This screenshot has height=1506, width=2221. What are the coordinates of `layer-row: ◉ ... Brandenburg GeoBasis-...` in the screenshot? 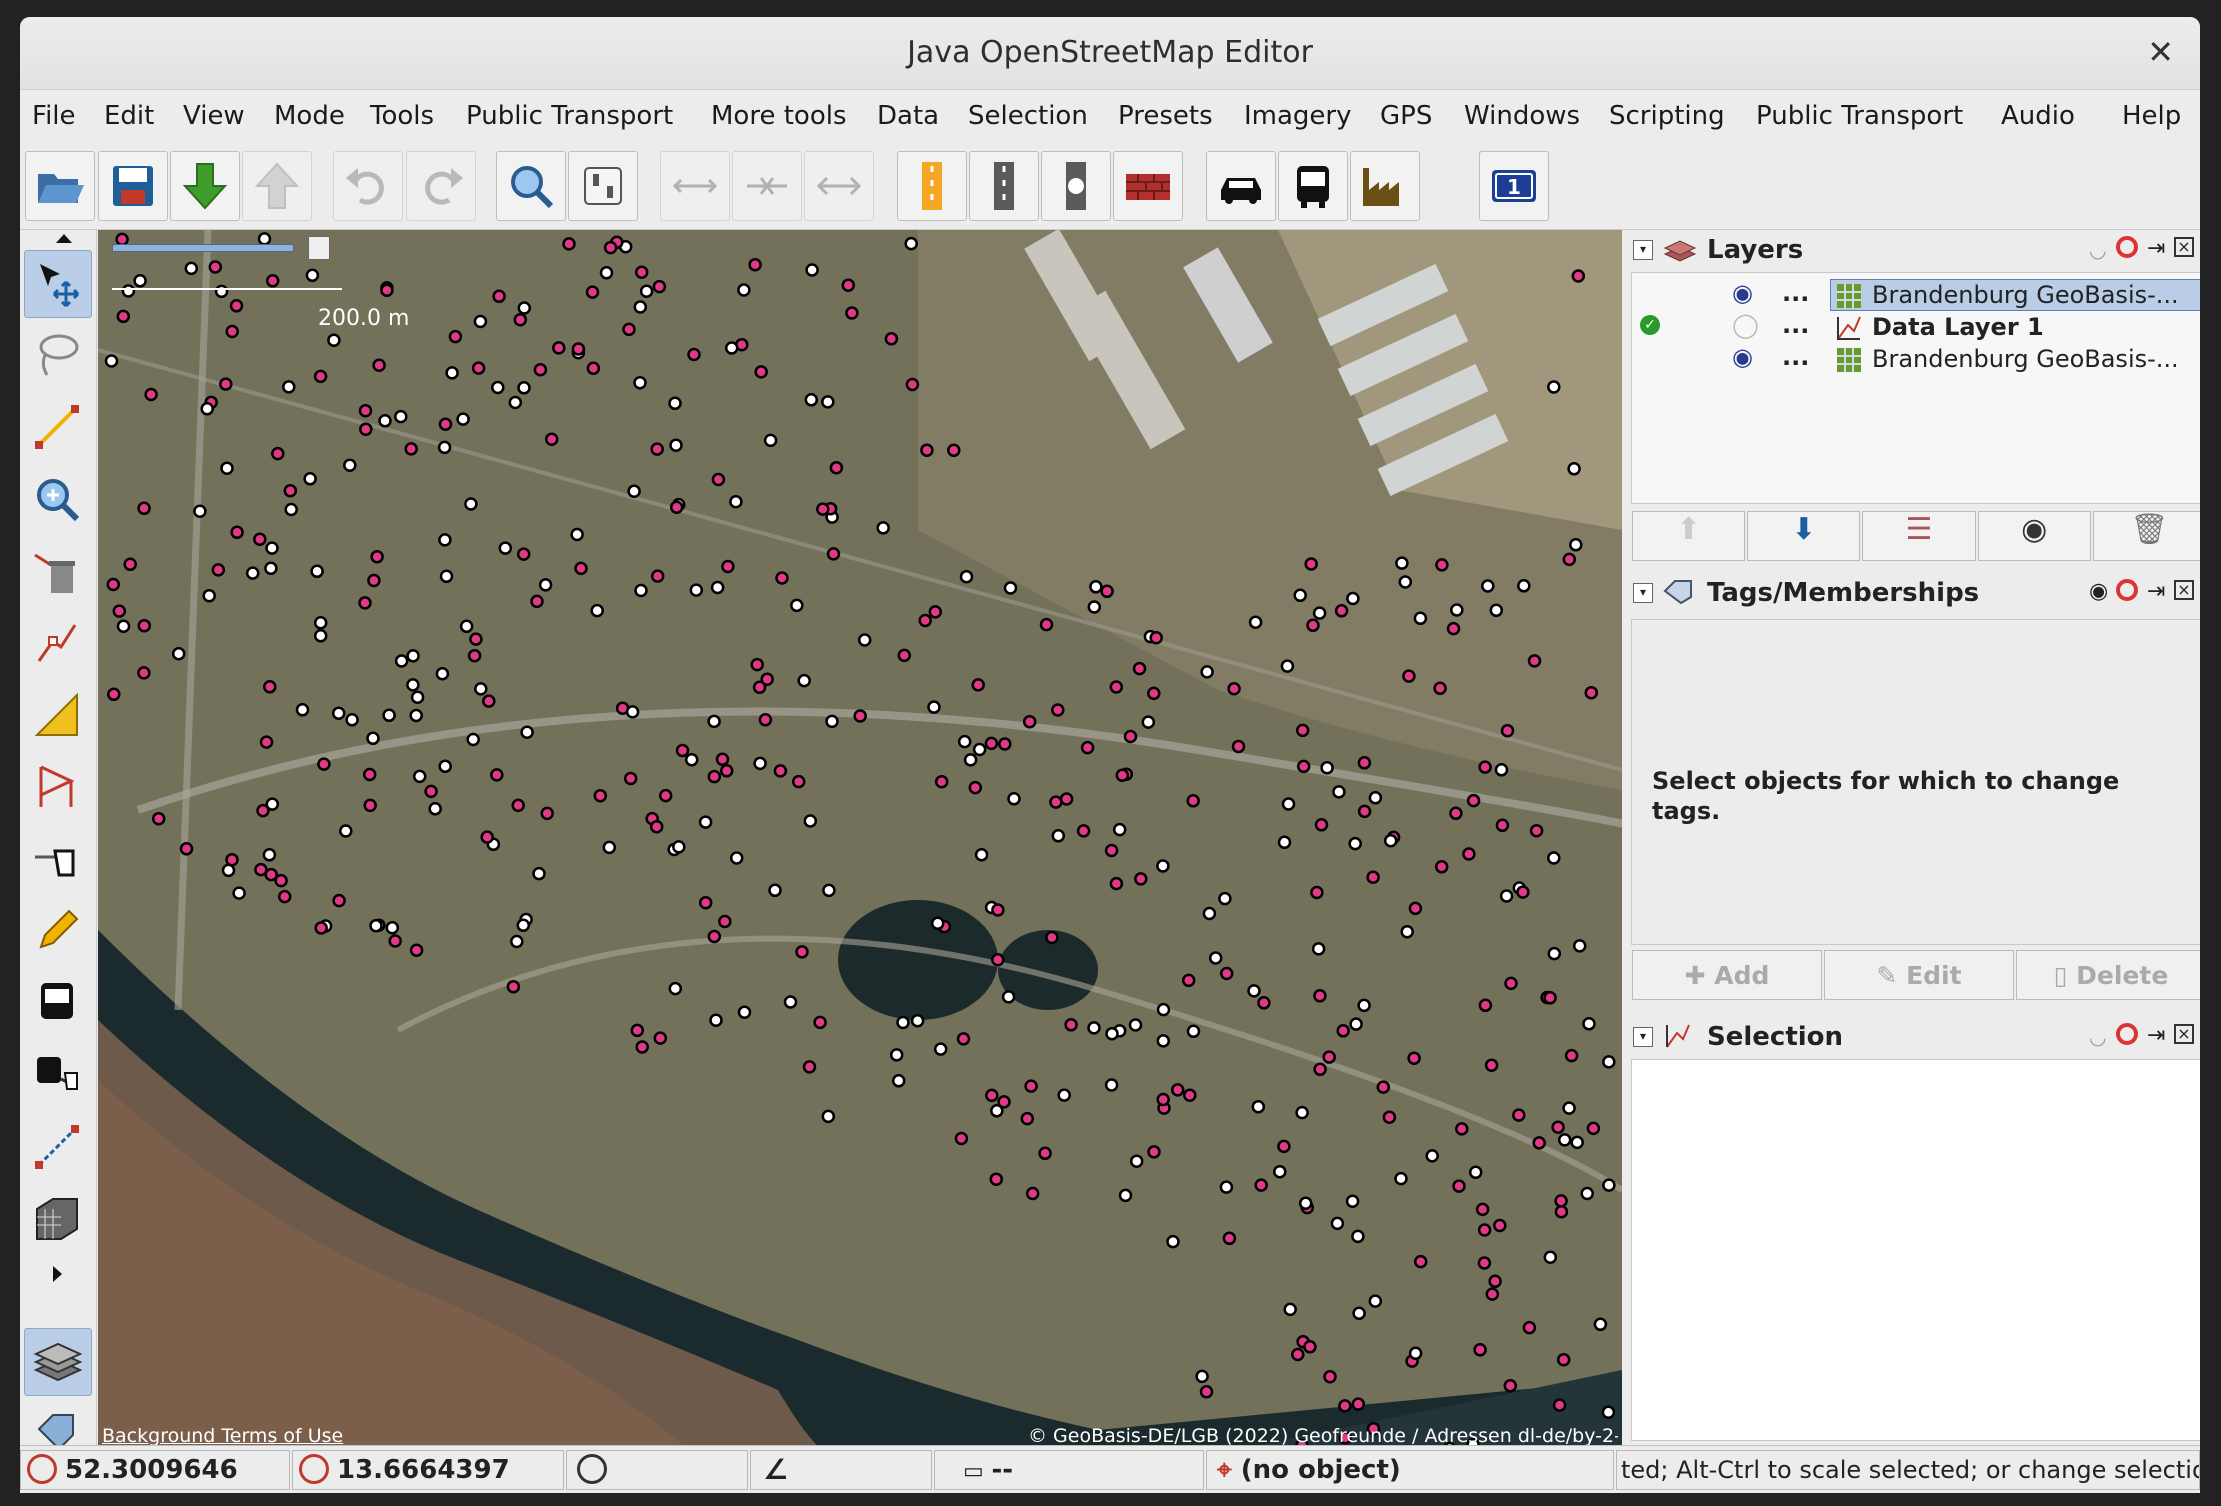 It's located at (1916, 295).